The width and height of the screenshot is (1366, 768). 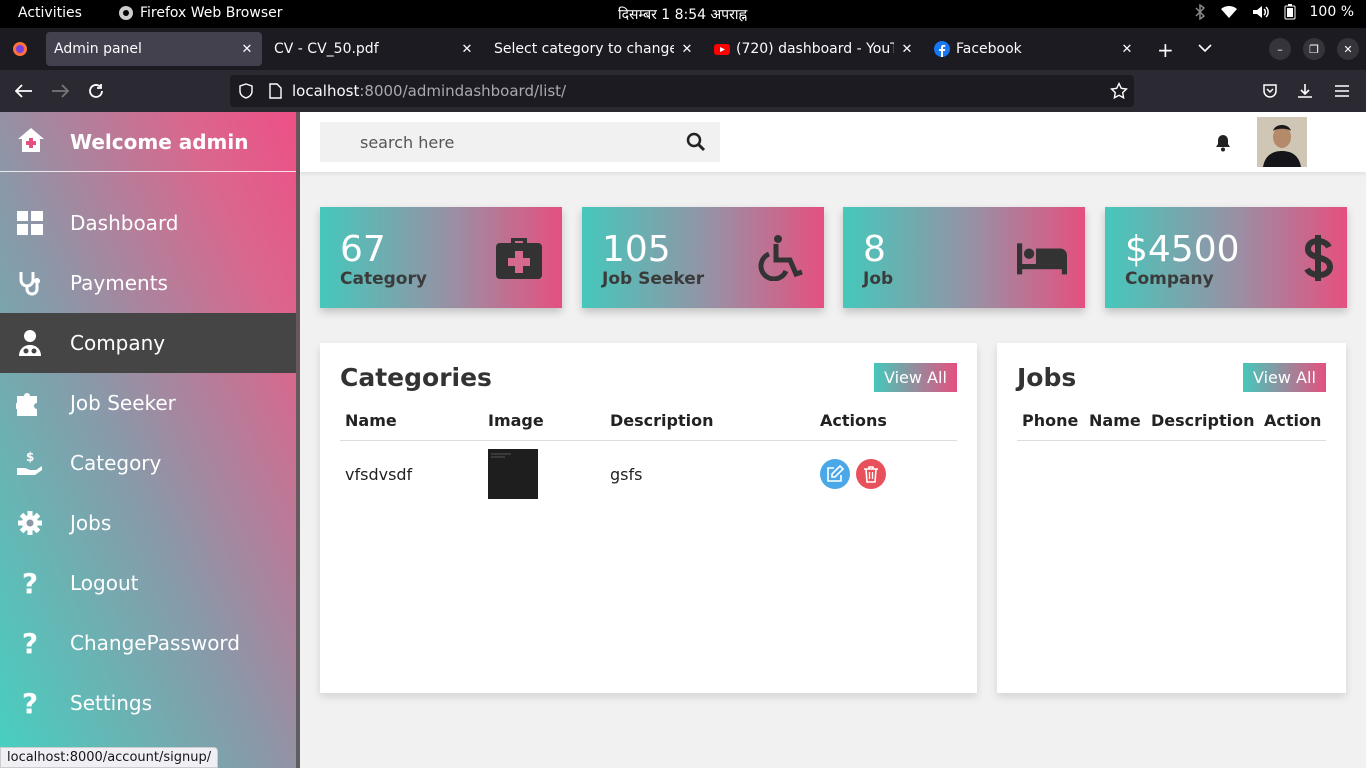 I want to click on user-doctor-icon, so click(x=30, y=343).